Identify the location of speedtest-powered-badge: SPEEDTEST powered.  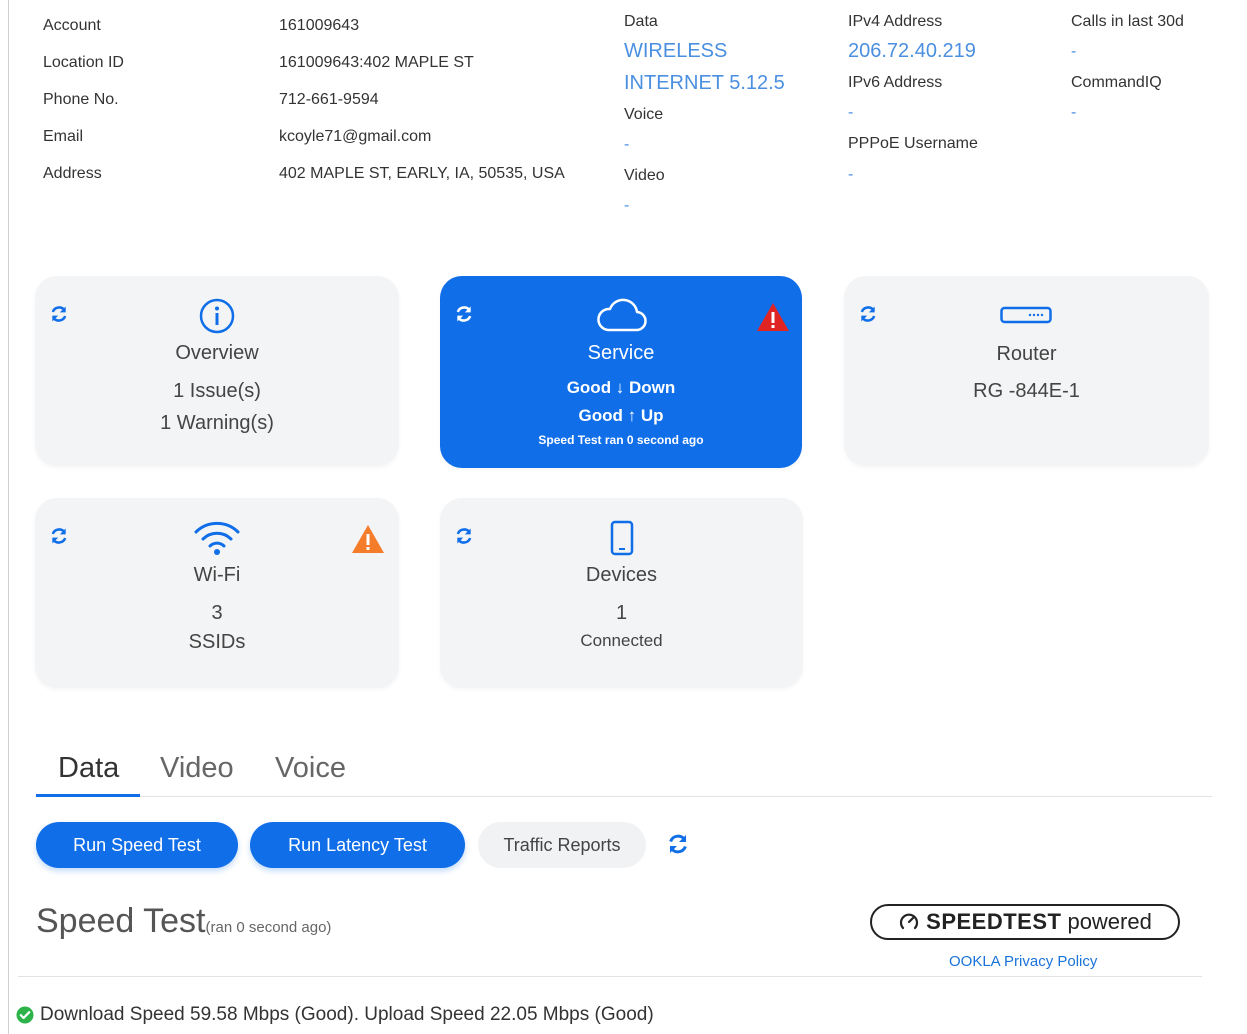
(1025, 922).